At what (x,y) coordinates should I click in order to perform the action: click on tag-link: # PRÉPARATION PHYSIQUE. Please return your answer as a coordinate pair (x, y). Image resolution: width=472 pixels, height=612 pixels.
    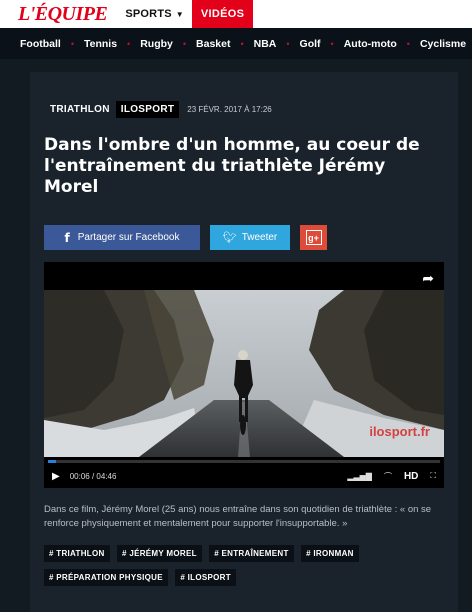
    Looking at the image, I should click on (106, 577).